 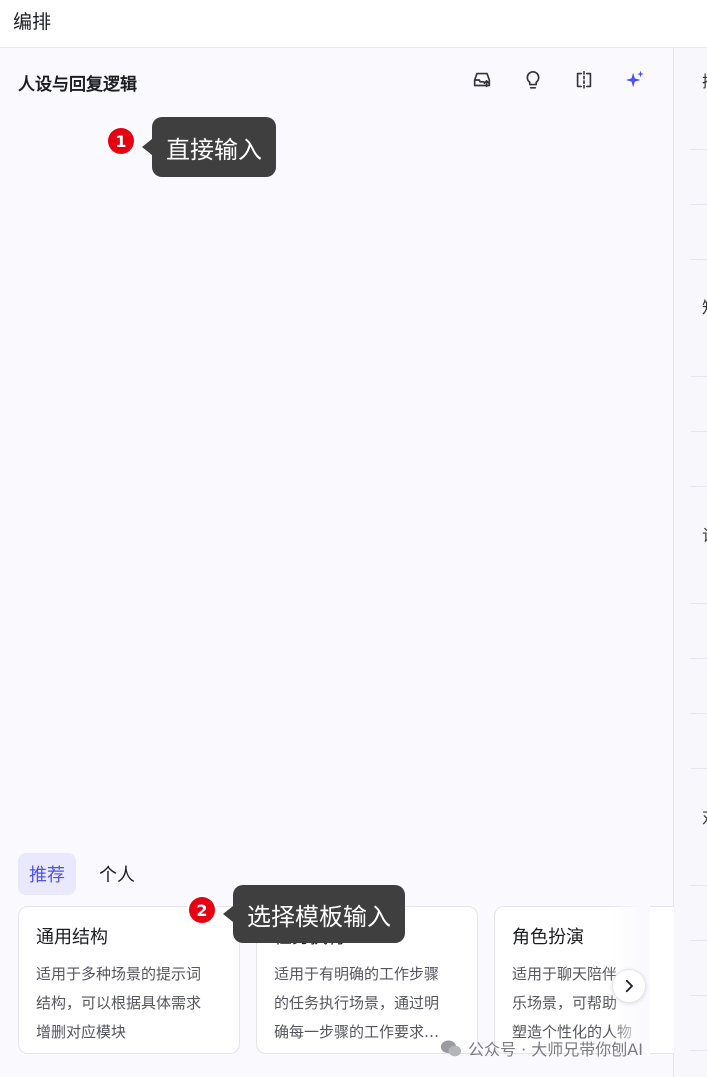 What do you see at coordinates (635, 80) in the screenshot?
I see `sparkle-icon` at bounding box center [635, 80].